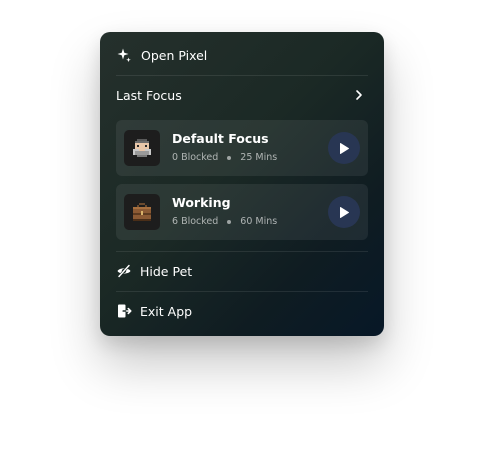  I want to click on chevron-right-icon, so click(359, 95).